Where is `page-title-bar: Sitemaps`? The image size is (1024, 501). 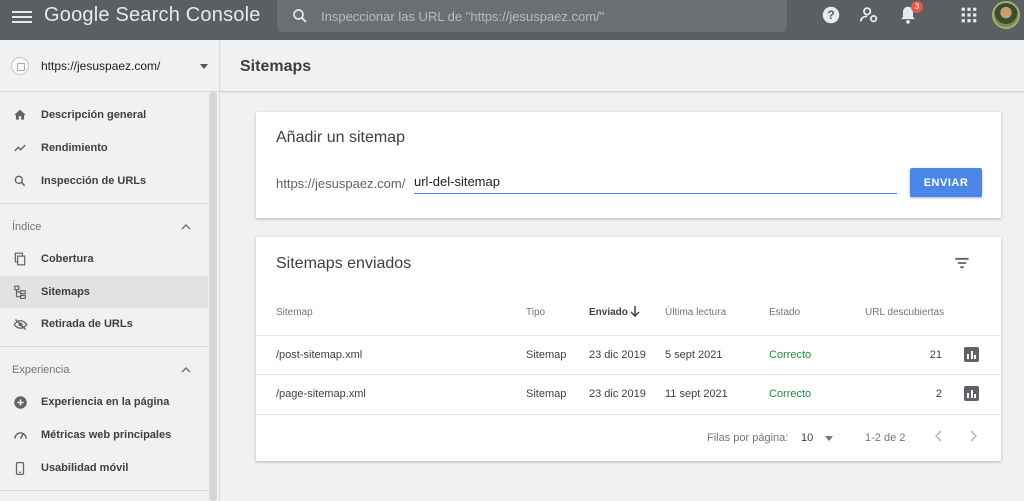
page-title-bar: Sitemaps is located at coordinates (622, 66).